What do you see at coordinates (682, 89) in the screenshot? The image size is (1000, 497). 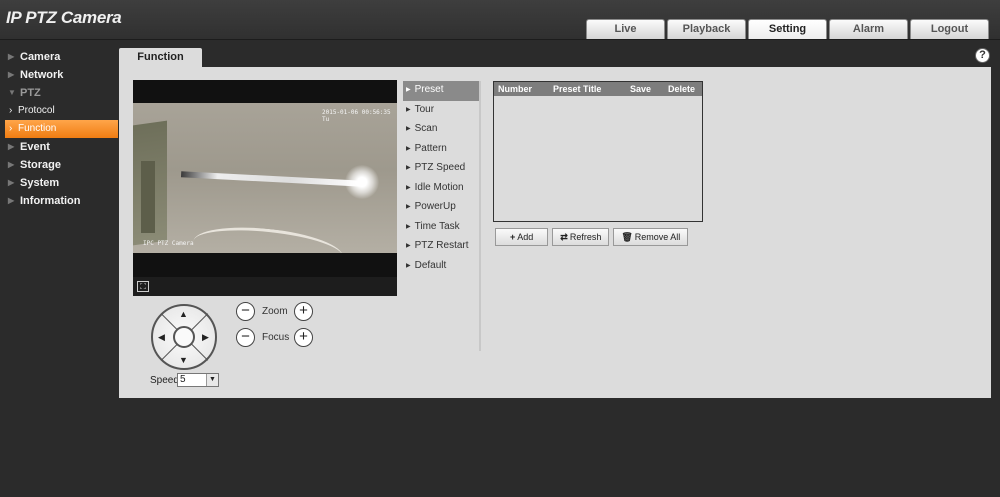 I see `col-delete: Delete` at bounding box center [682, 89].